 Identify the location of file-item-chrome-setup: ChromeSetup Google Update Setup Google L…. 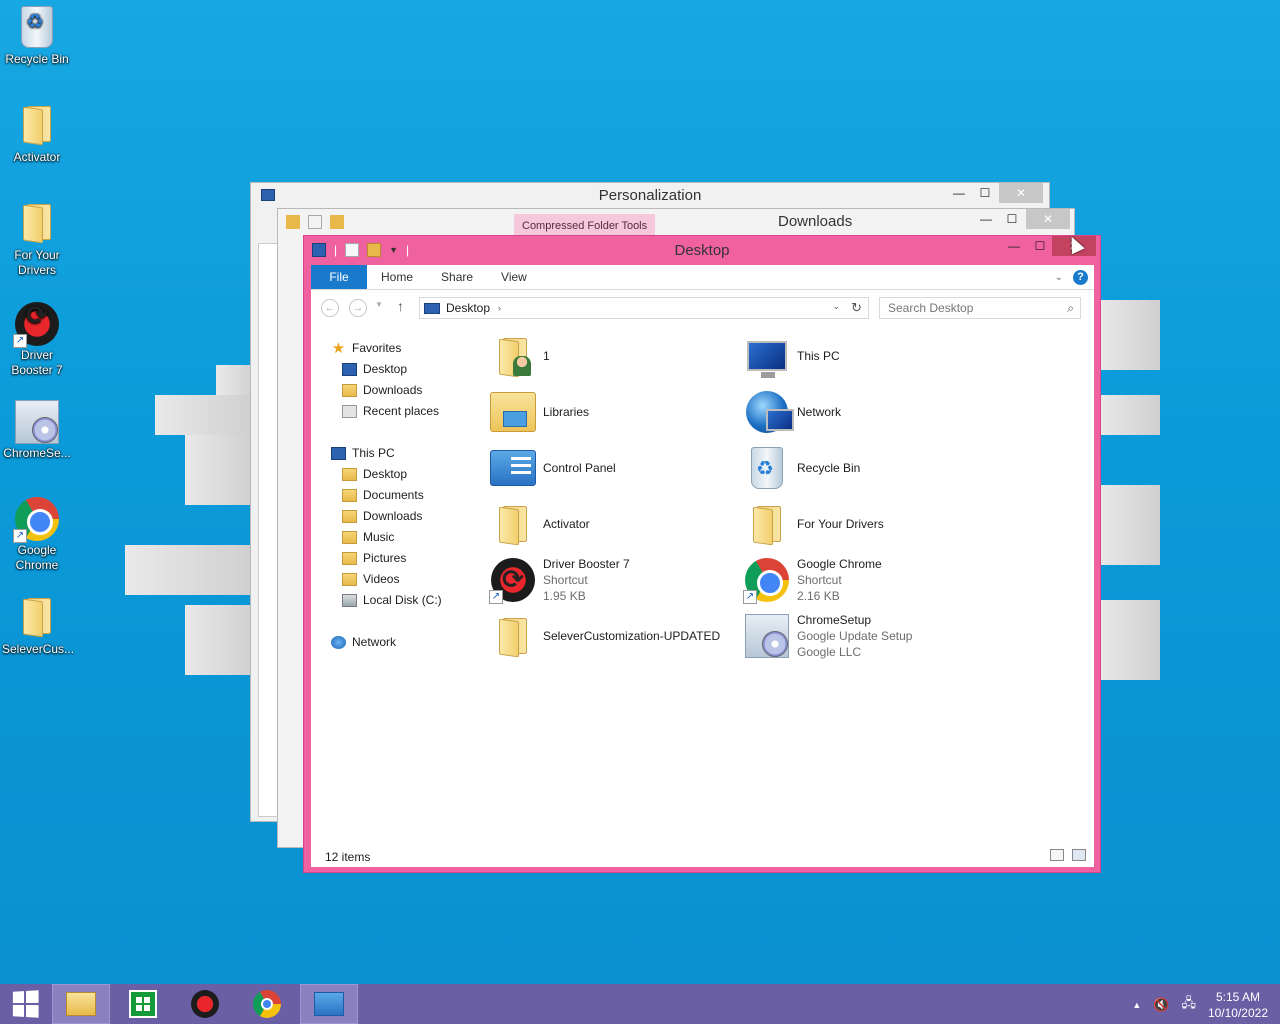
(827, 636).